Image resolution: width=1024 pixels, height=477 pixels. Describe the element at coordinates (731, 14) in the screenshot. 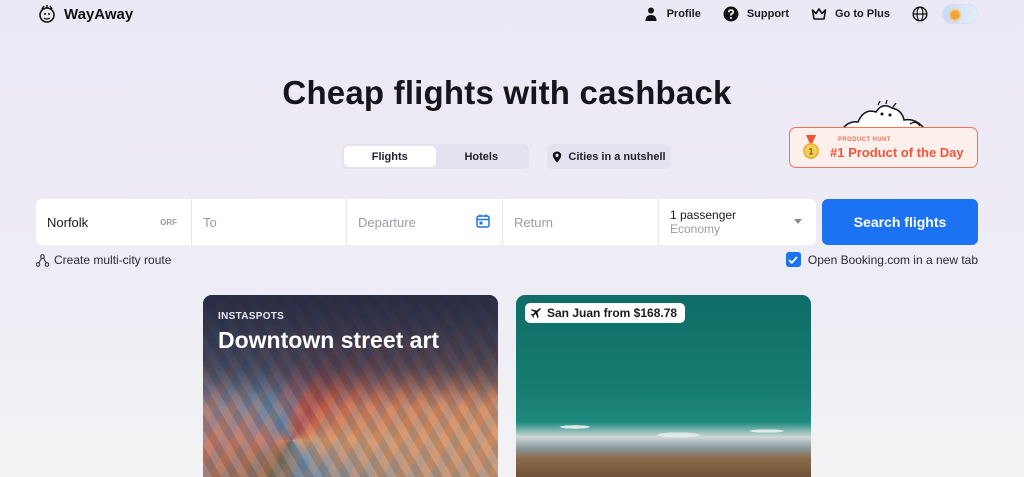

I see `help-icon` at that location.